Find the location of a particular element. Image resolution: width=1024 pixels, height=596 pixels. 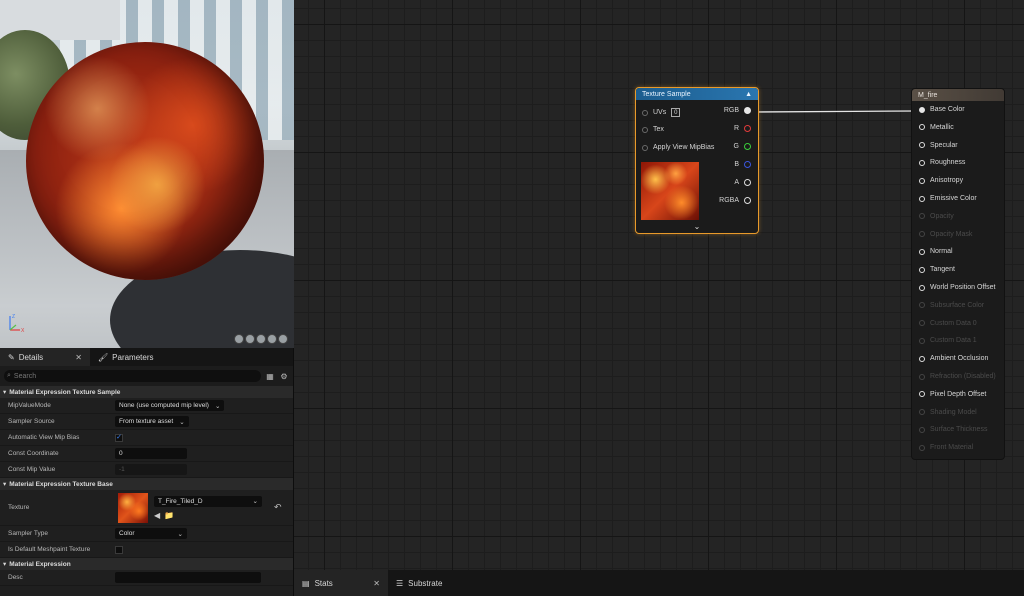

pin-label: RGB is located at coordinates (731, 110).